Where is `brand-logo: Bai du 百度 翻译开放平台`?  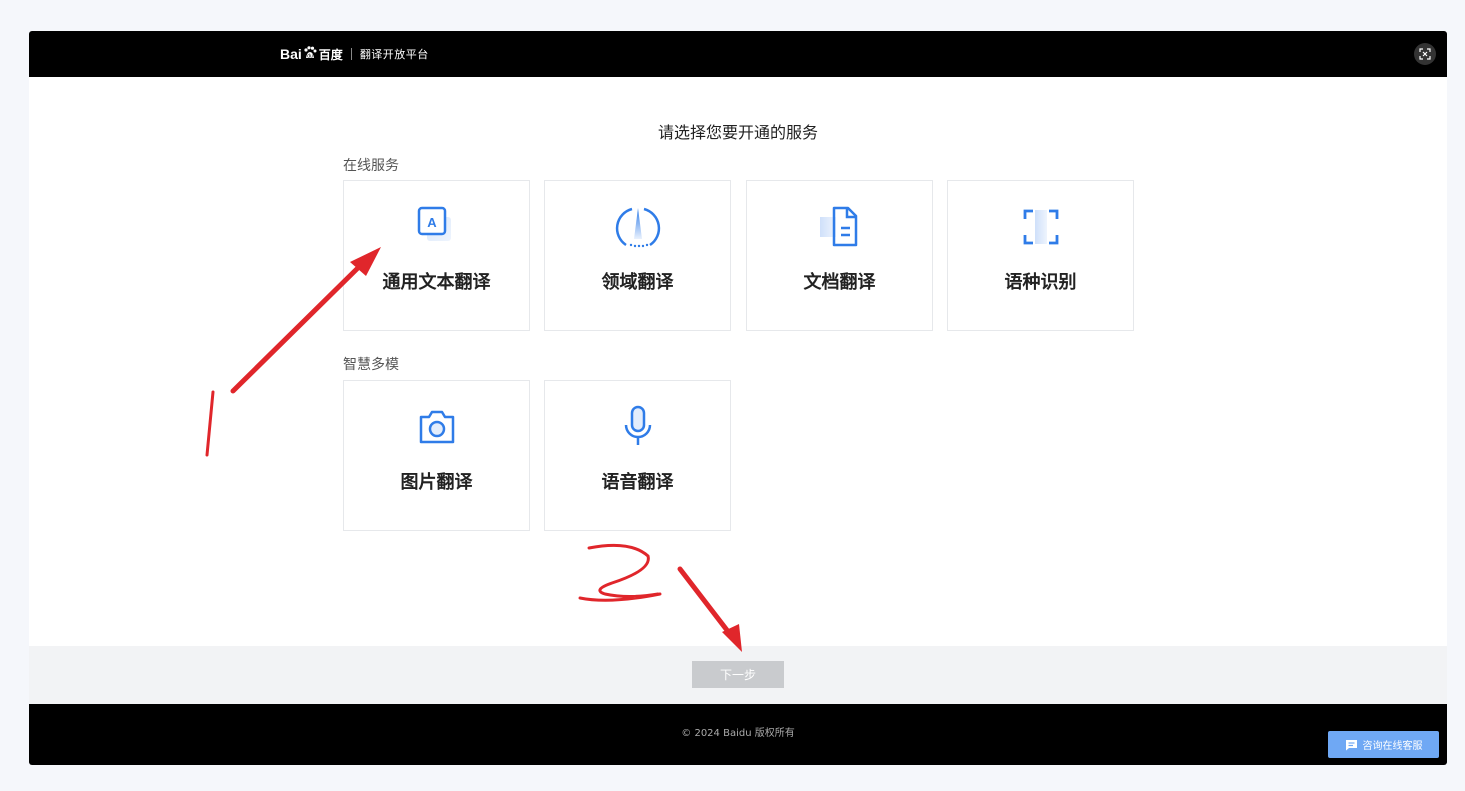
brand-logo: Bai du 百度 翻译开放平台 is located at coordinates (354, 54).